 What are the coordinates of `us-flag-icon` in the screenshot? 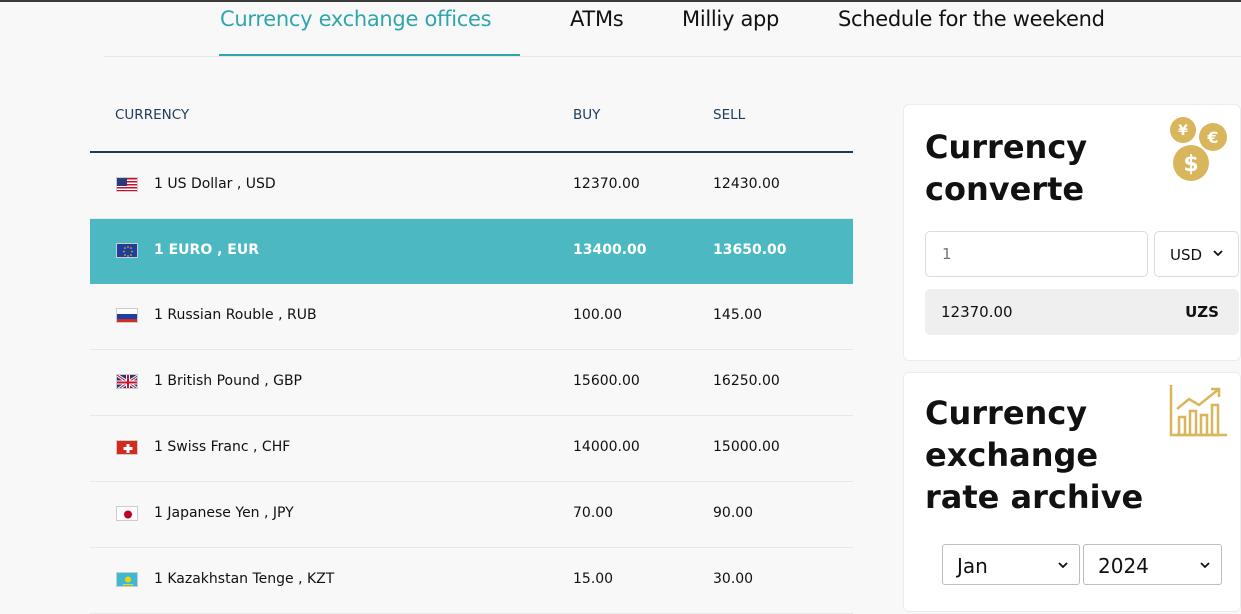 It's located at (127, 184).